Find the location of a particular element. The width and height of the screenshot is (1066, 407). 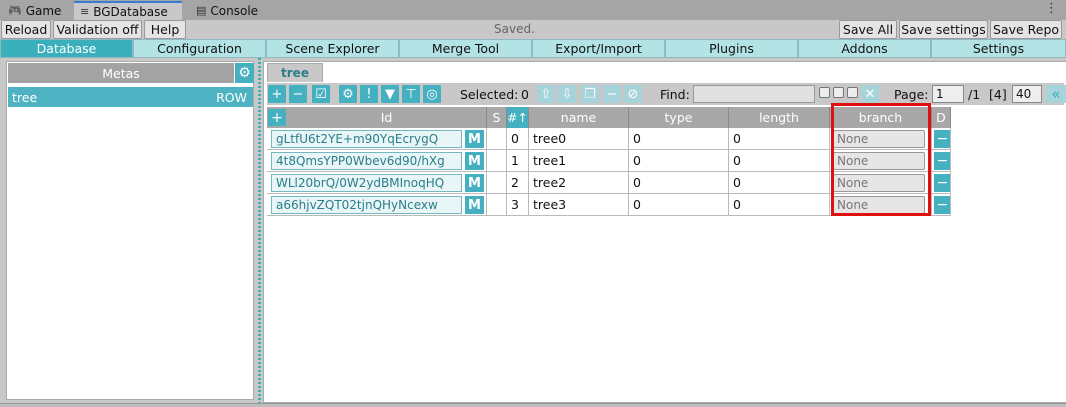

tab-console: ▤ Console is located at coordinates (227, 10).